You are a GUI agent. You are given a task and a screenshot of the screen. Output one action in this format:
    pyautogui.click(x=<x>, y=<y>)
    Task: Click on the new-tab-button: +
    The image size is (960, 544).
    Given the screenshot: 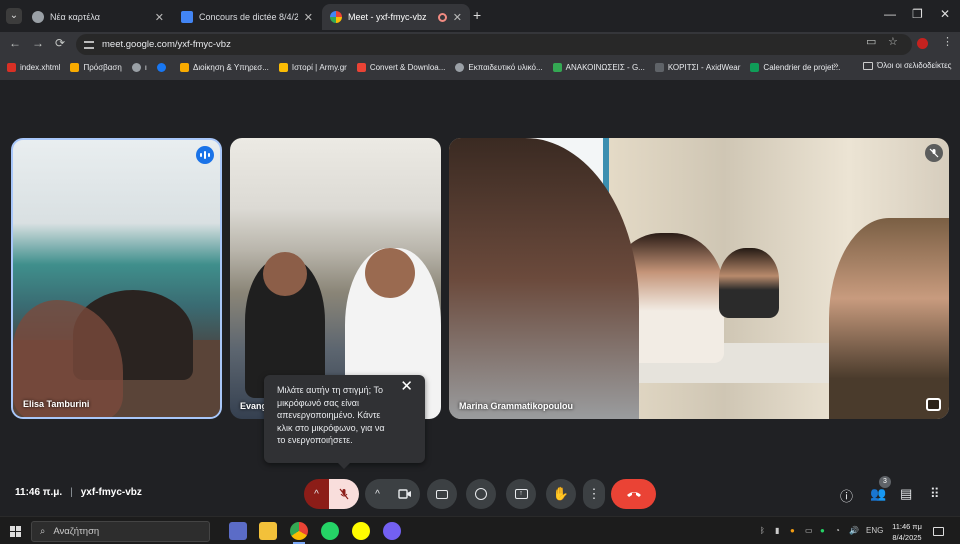 What is the action you would take?
    pyautogui.click(x=477, y=15)
    